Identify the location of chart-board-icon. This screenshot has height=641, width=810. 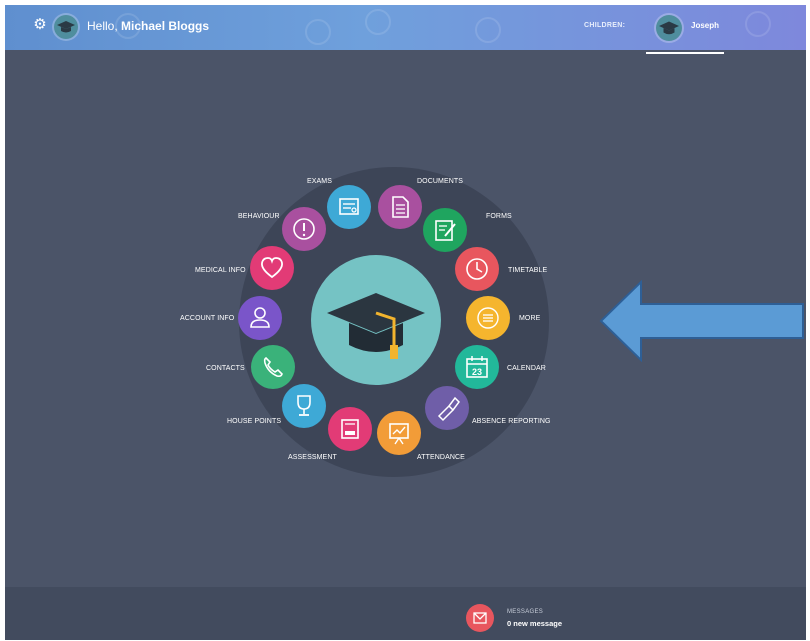
(399, 434).